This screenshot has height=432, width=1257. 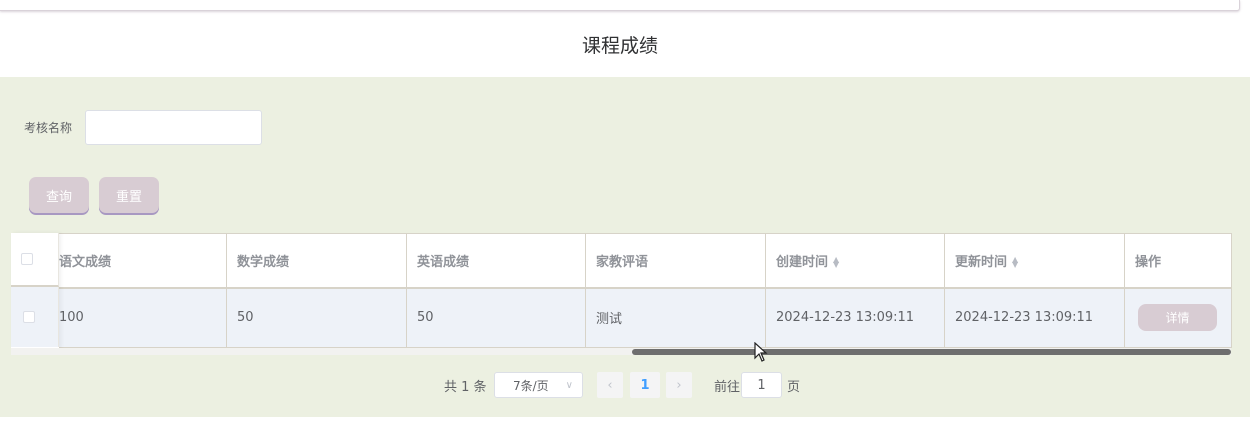 What do you see at coordinates (59, 195) in the screenshot?
I see `query-button: 查询` at bounding box center [59, 195].